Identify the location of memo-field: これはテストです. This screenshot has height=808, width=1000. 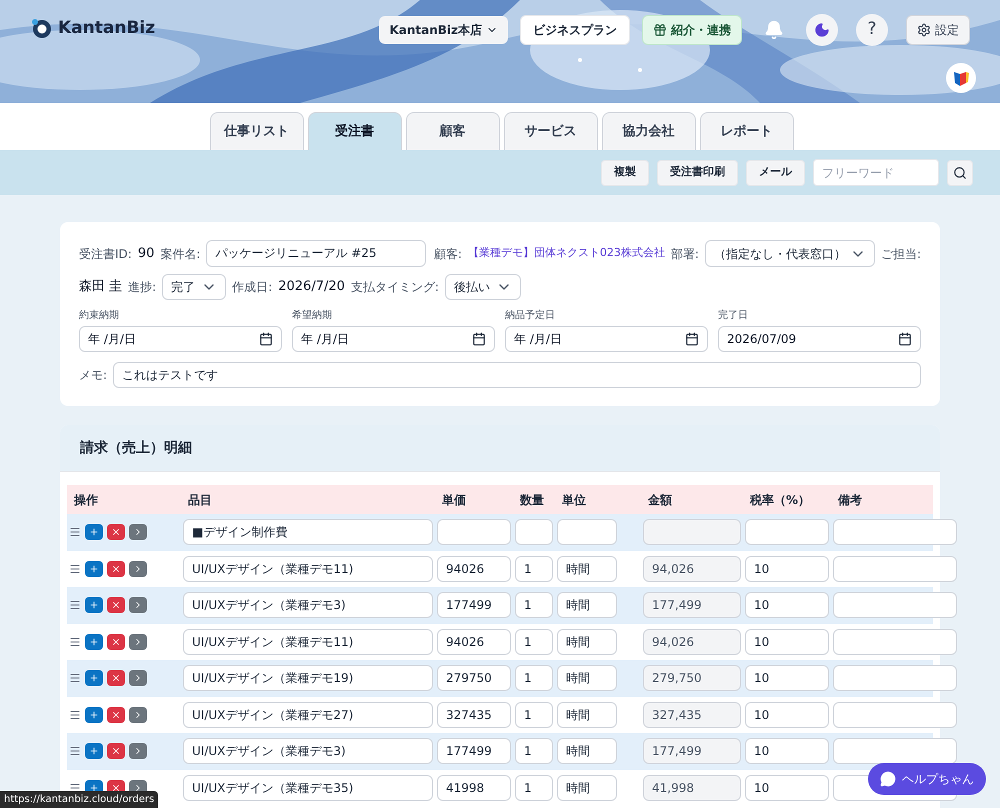
(517, 375).